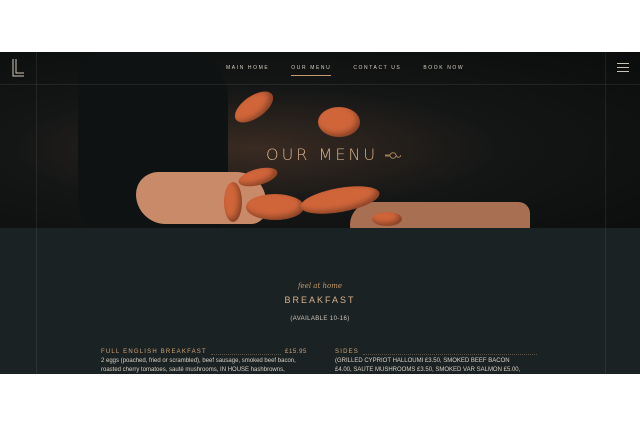 The height and width of the screenshot is (426, 640). I want to click on nav-item-contact-us: CONTACT US, so click(377, 68).